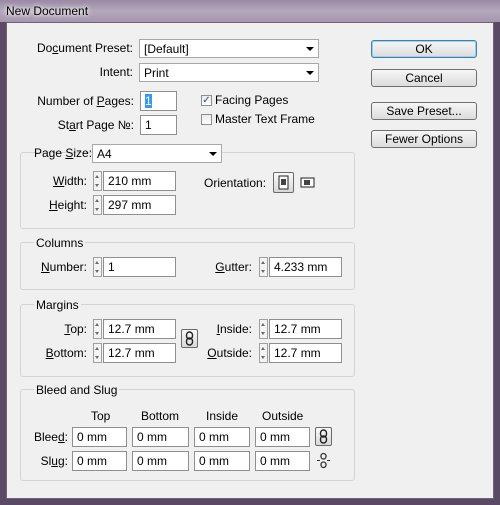 The image size is (500, 505). What do you see at coordinates (57, 305) in the screenshot?
I see `margins-label: Margins` at bounding box center [57, 305].